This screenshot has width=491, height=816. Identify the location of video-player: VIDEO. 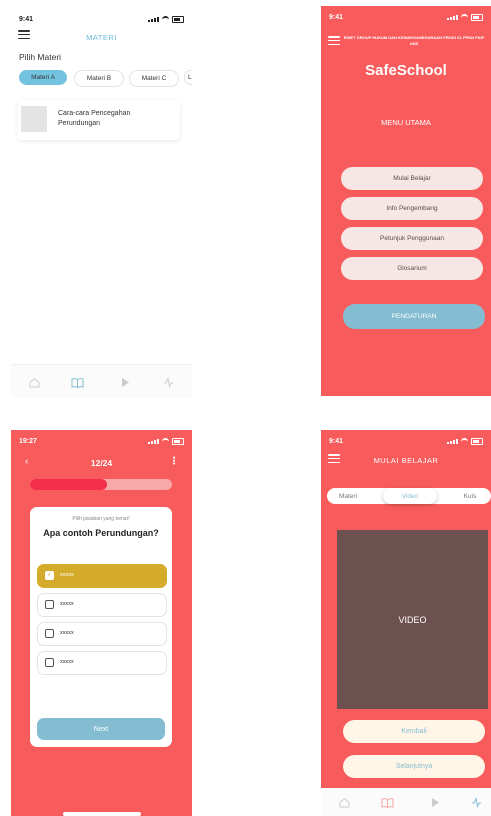
(412, 619).